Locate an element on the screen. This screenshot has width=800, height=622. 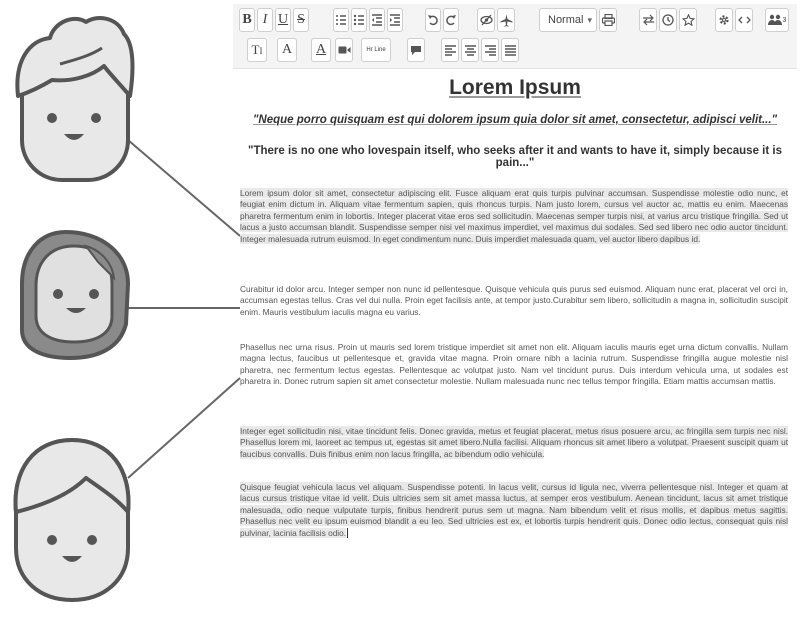
plane-icon is located at coordinates (506, 20).